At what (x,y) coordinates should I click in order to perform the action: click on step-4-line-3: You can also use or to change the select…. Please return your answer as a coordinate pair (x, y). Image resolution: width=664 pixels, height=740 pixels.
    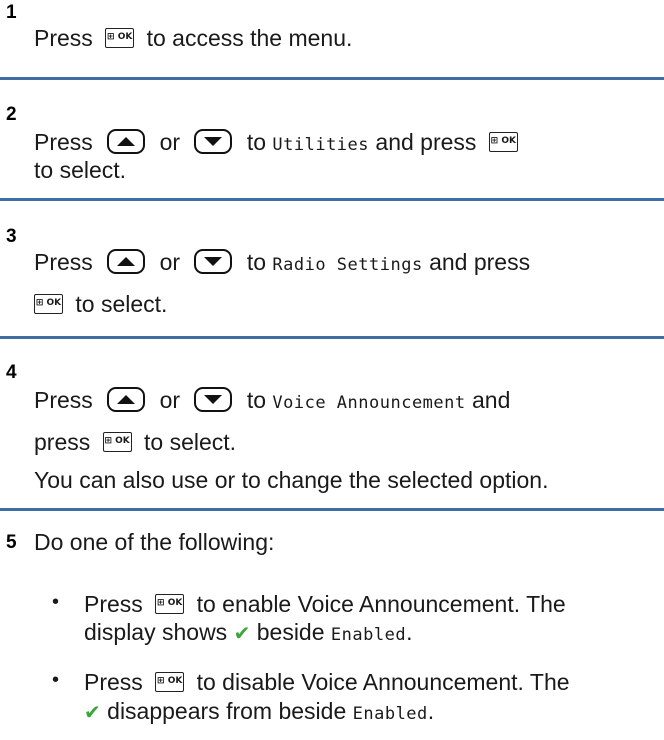
    Looking at the image, I should click on (291, 480).